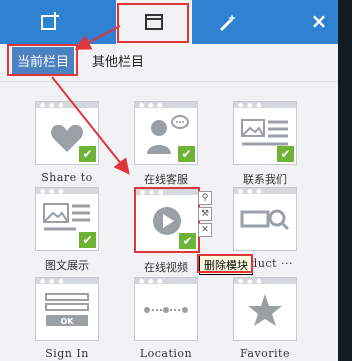 Image resolution: width=352 pixels, height=361 pixels. I want to click on star-icon, so click(265, 310).